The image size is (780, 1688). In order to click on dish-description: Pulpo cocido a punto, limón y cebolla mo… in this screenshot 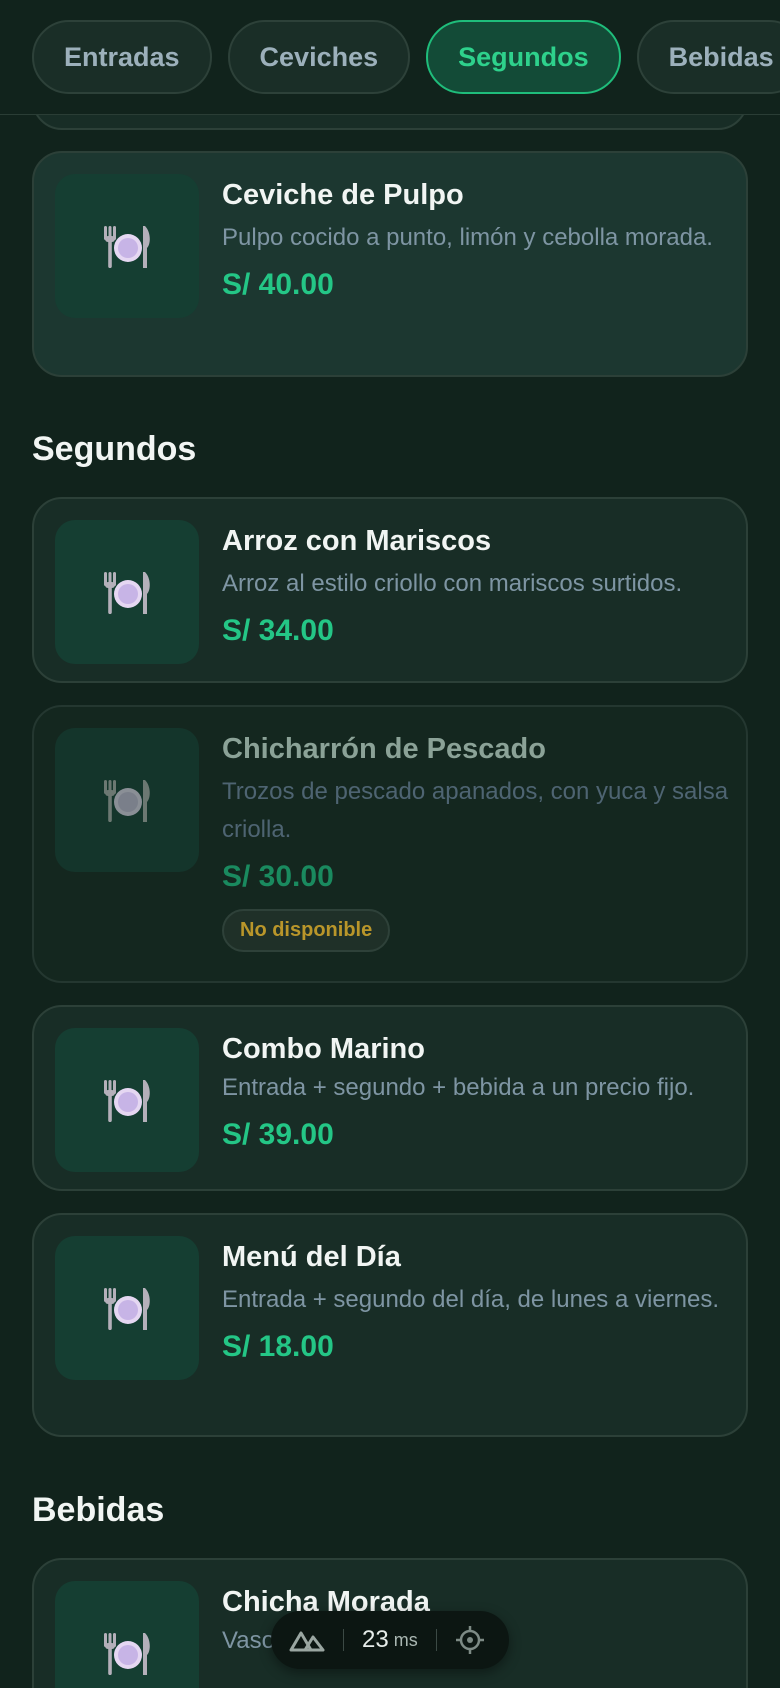, I will do `click(467, 237)`.